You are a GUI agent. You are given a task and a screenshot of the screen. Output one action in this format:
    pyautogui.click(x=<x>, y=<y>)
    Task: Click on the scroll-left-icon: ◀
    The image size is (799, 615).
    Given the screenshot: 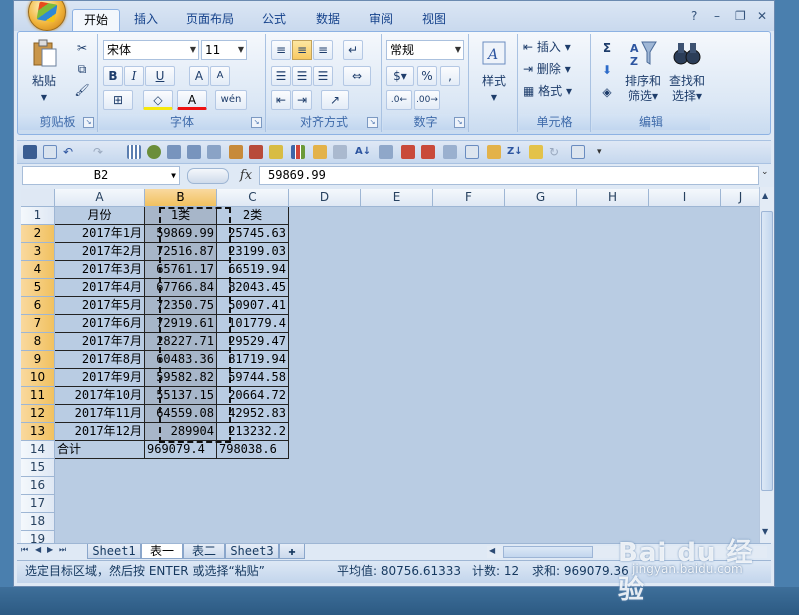 What is the action you would take?
    pyautogui.click(x=492, y=550)
    